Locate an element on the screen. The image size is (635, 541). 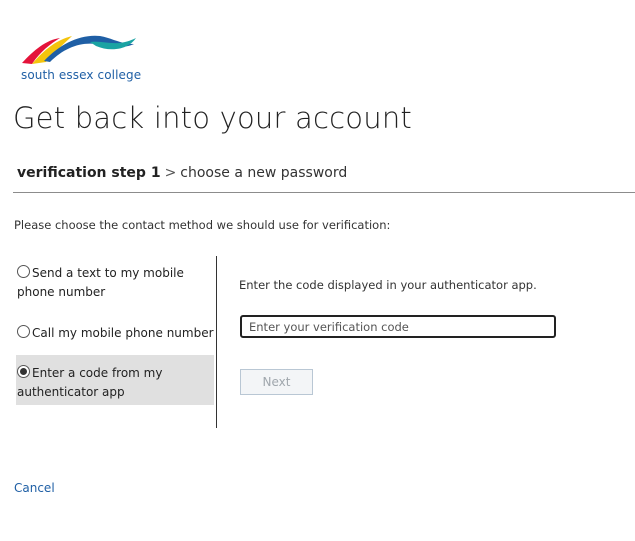
method-option-call: Call my mobile phone number is located at coordinates (116, 333).